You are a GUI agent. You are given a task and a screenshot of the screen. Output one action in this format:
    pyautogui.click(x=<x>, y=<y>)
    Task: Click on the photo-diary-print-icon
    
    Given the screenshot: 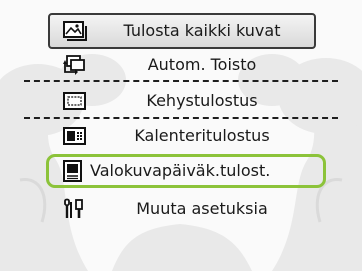 What is the action you would take?
    pyautogui.click(x=73, y=171)
    